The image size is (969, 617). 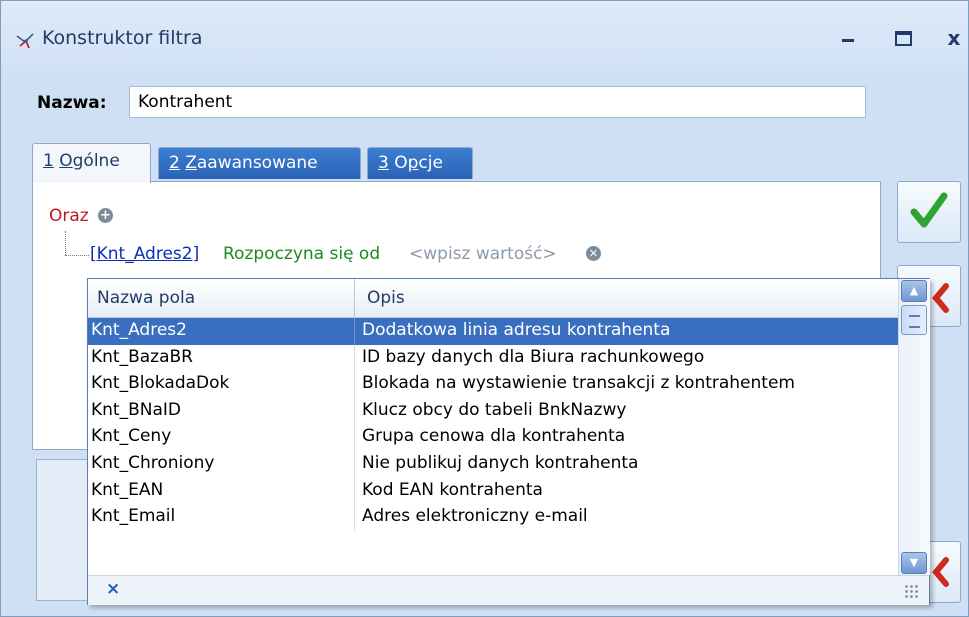 What do you see at coordinates (593, 253) in the screenshot?
I see `remove-condition-icon: ✕` at bounding box center [593, 253].